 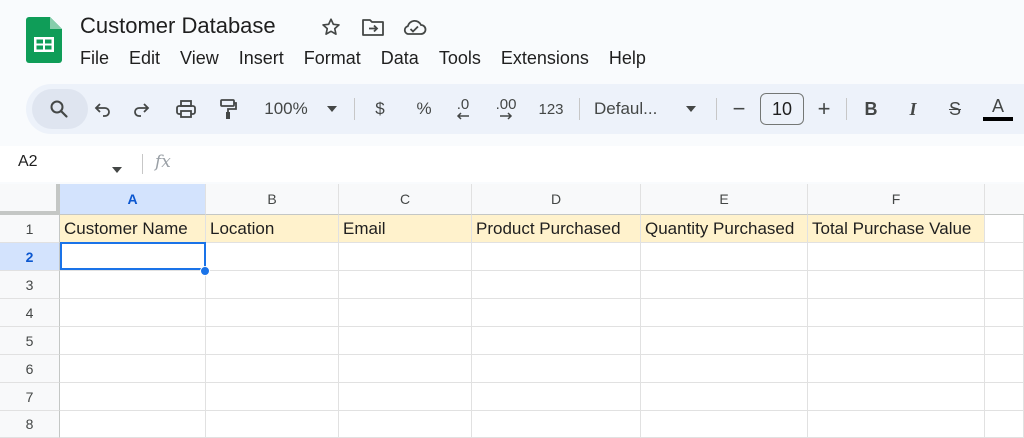 What do you see at coordinates (332, 58) in the screenshot?
I see `menu-format: Format` at bounding box center [332, 58].